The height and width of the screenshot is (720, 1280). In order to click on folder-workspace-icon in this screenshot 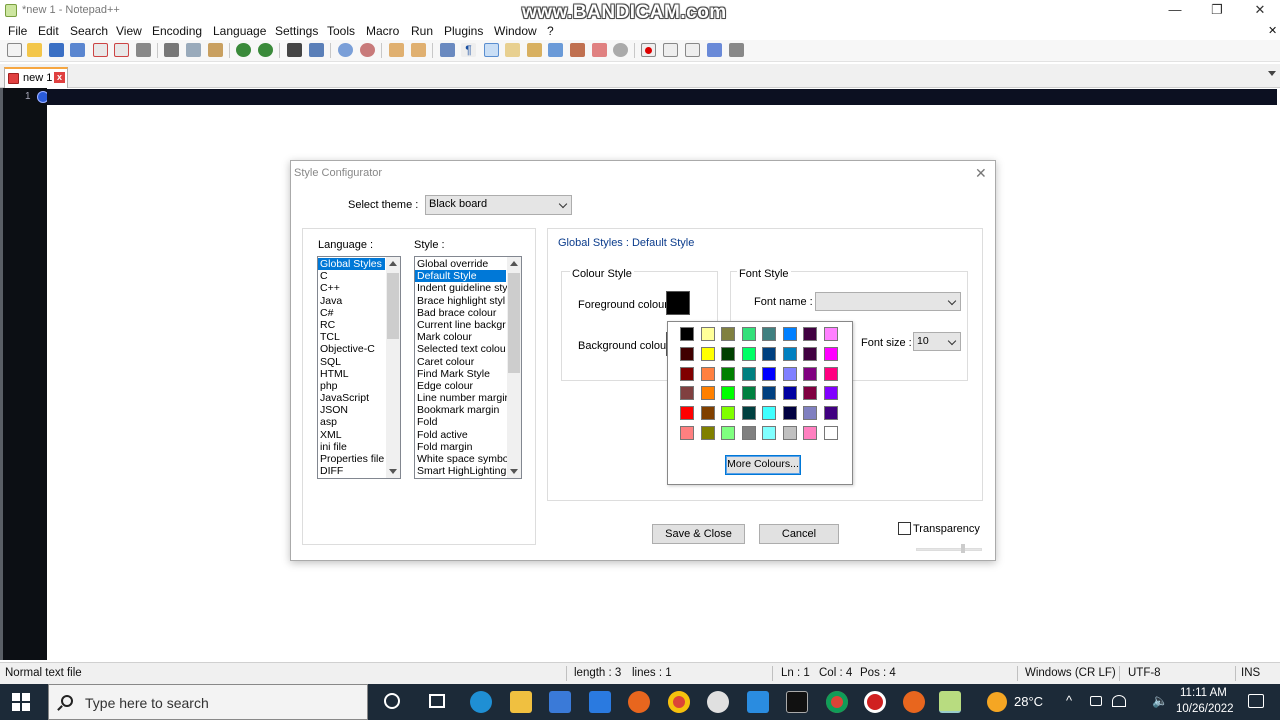, I will do `click(599, 50)`.